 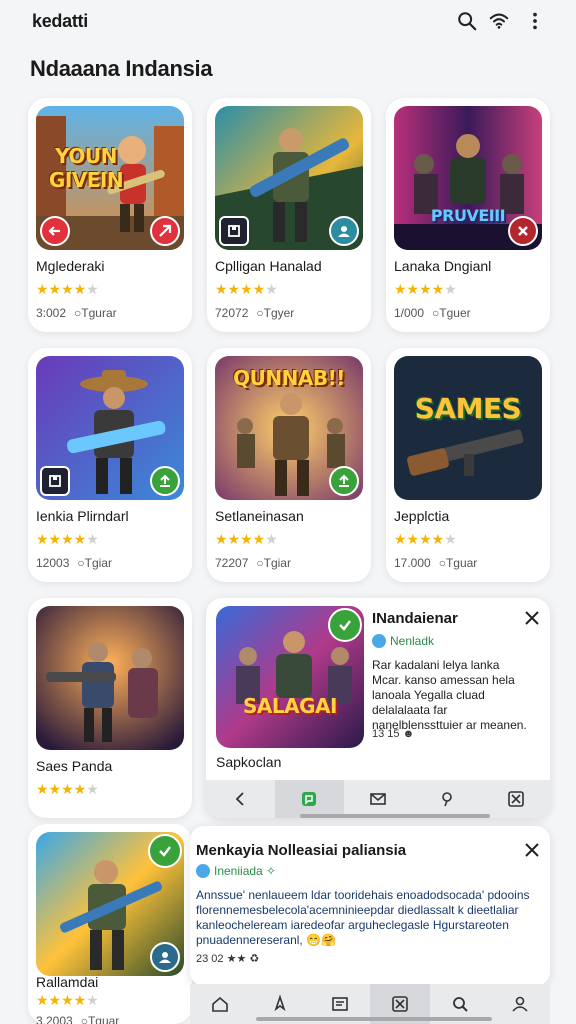 I want to click on game-card: Ienkia Plirndarl ★★★★★ 12003 ○Tgiar, so click(x=110, y=465).